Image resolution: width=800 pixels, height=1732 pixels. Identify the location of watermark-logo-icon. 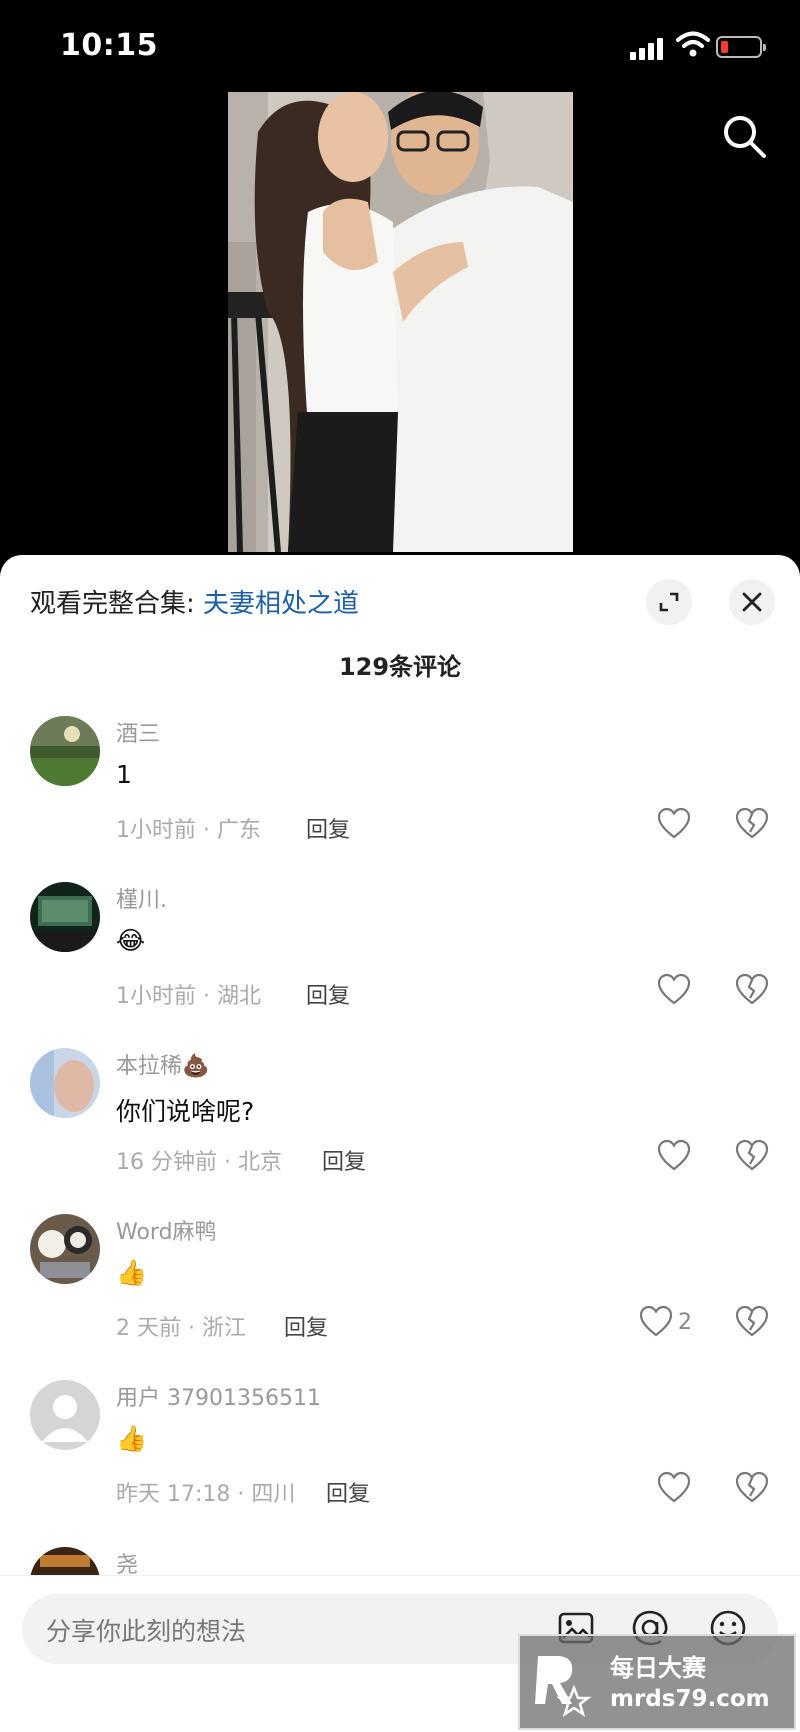
(563, 1686).